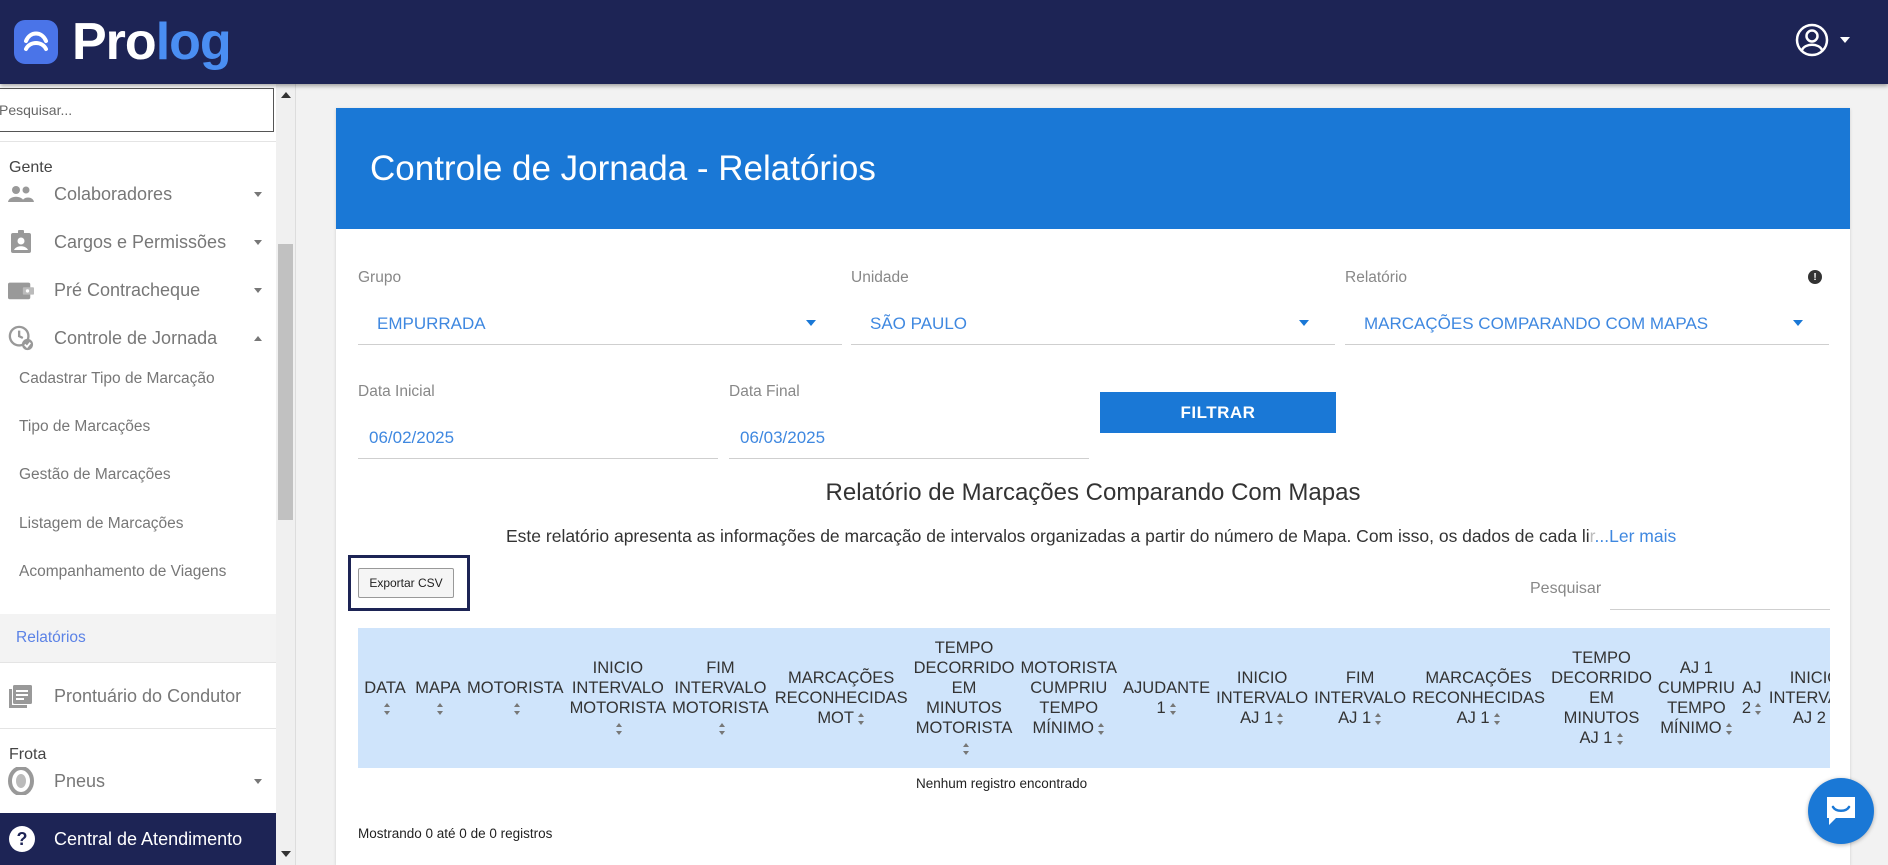  Describe the element at coordinates (1587, 324) in the screenshot. I see `relatorio-select: MARCAÇÕES COMPARANDO COM MAPAS` at that location.